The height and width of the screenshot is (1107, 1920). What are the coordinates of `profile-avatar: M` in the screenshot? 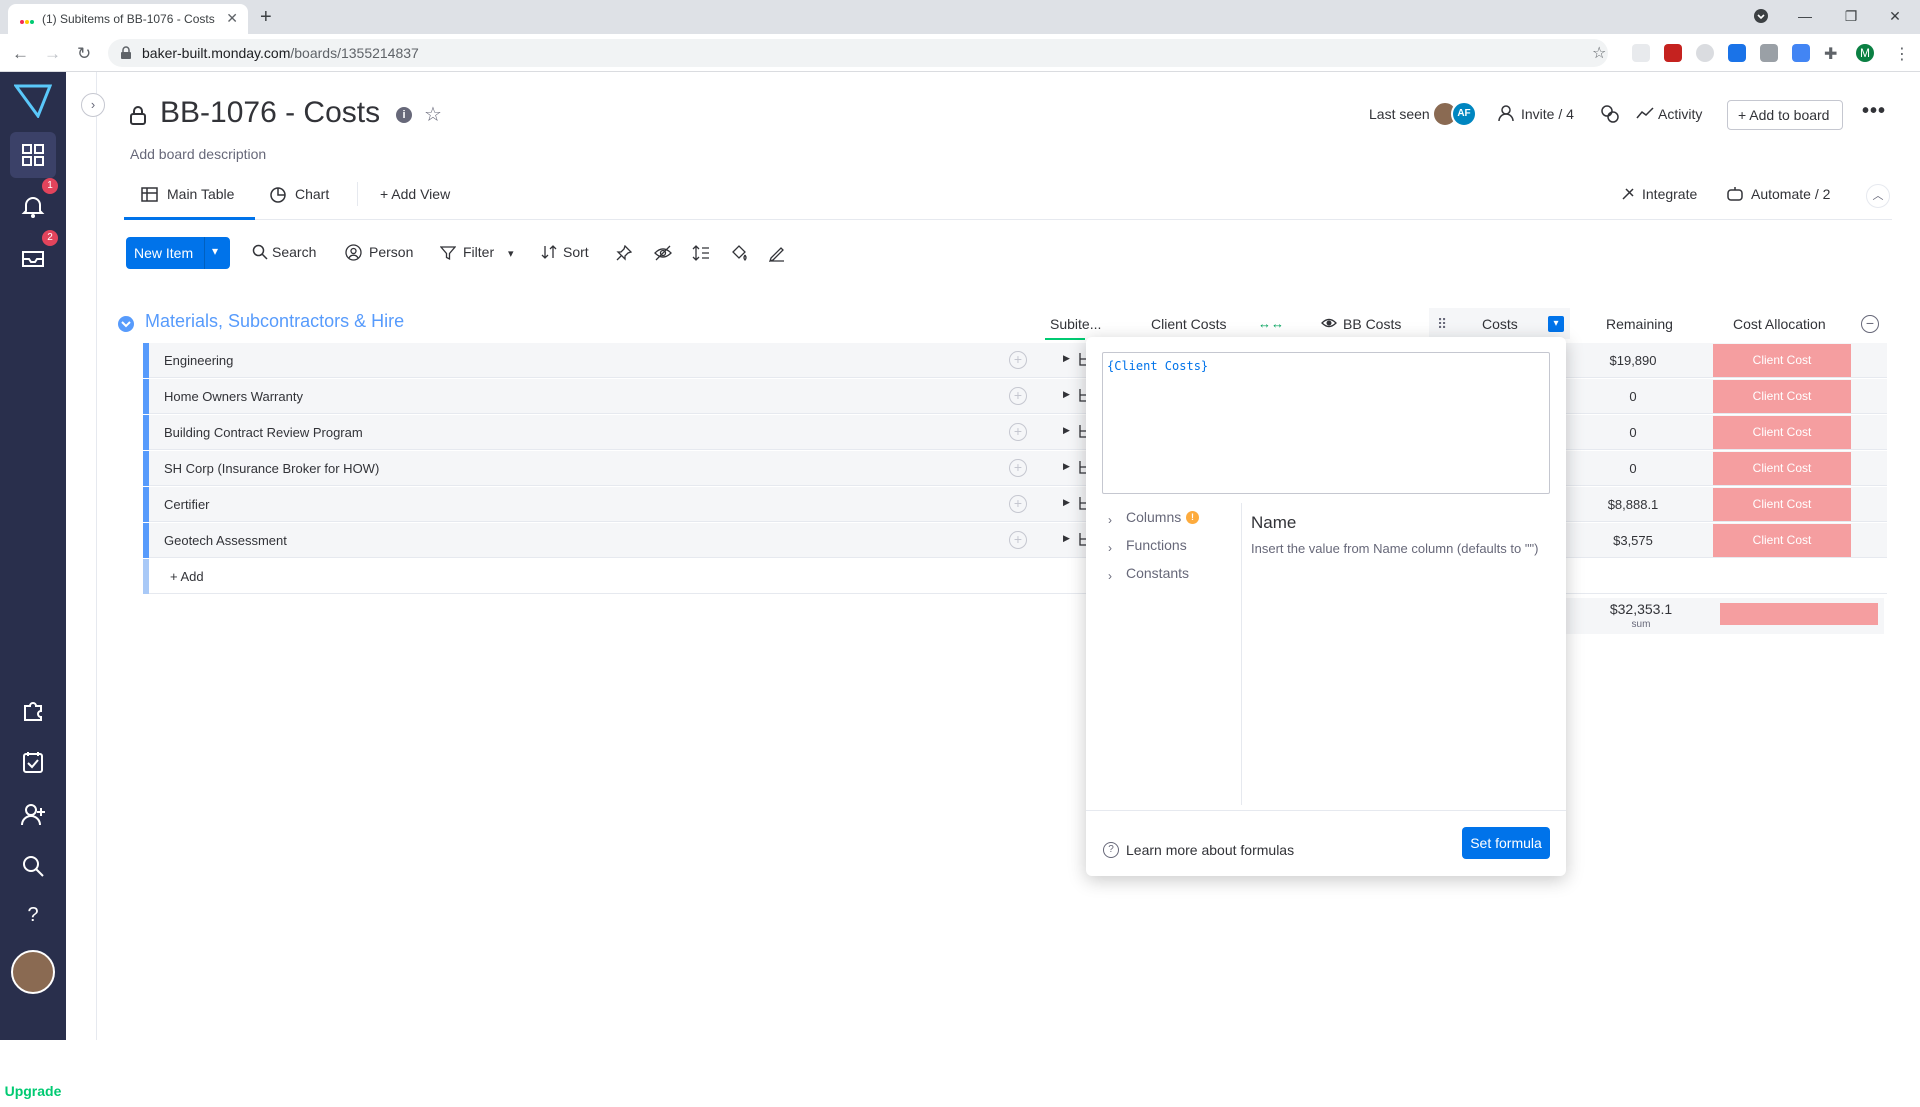 It's located at (1865, 53).